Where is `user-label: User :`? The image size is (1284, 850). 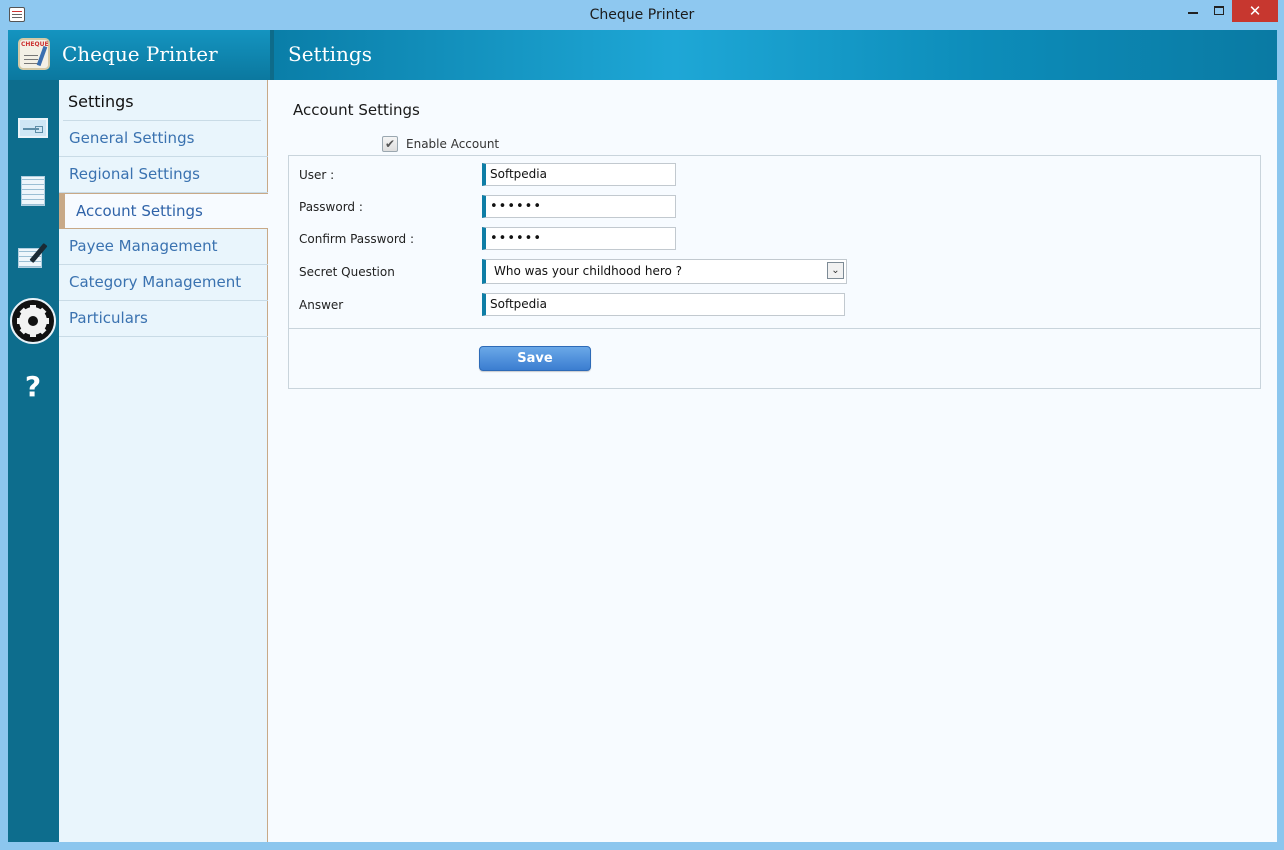 user-label: User : is located at coordinates (317, 175).